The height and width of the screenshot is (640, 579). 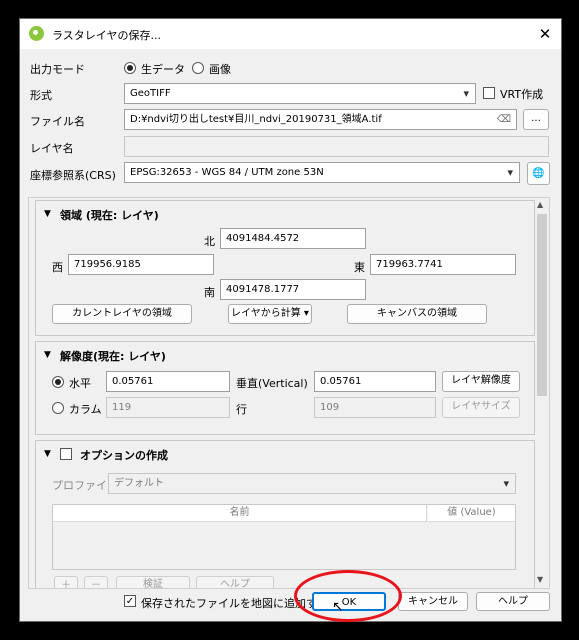 I want to click on horizontal-radio, so click(x=58, y=382).